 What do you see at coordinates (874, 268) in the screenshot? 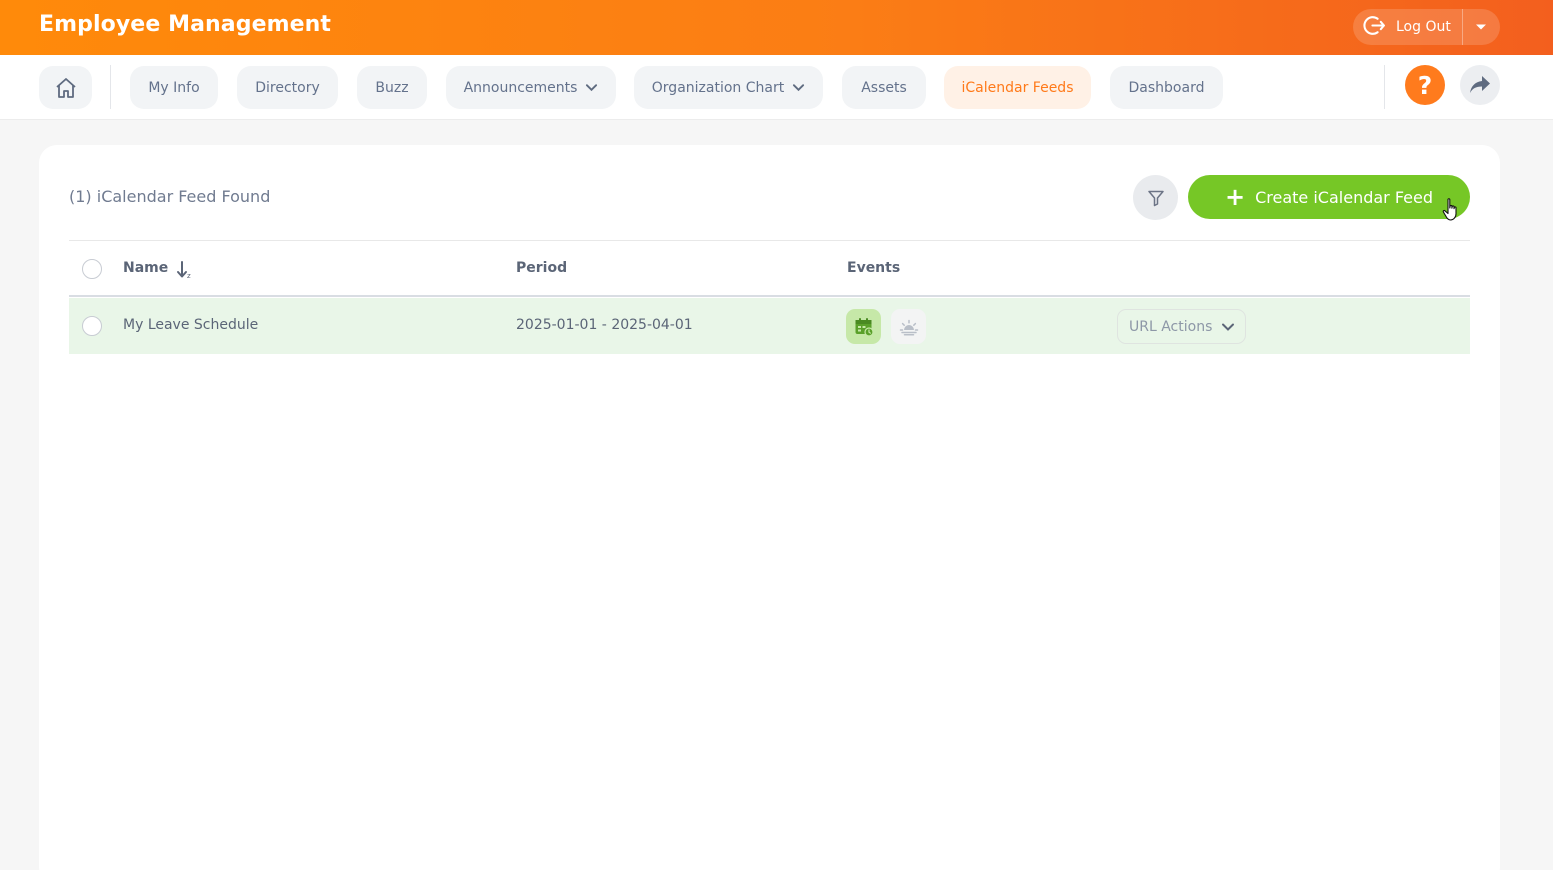
I see `column-header-events: Events` at bounding box center [874, 268].